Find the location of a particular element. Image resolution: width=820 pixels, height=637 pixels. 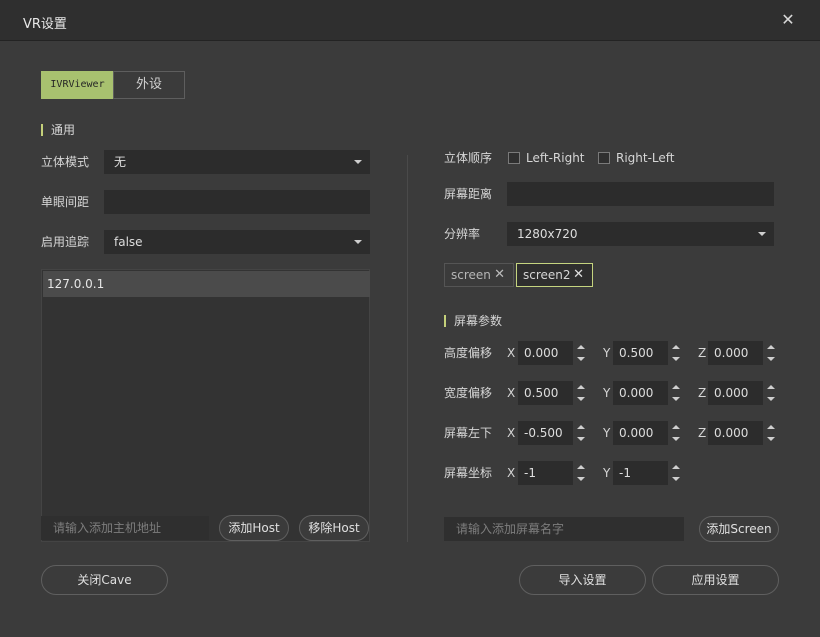

screen-bottom-left-y-input: 0.000 is located at coordinates (640, 433).